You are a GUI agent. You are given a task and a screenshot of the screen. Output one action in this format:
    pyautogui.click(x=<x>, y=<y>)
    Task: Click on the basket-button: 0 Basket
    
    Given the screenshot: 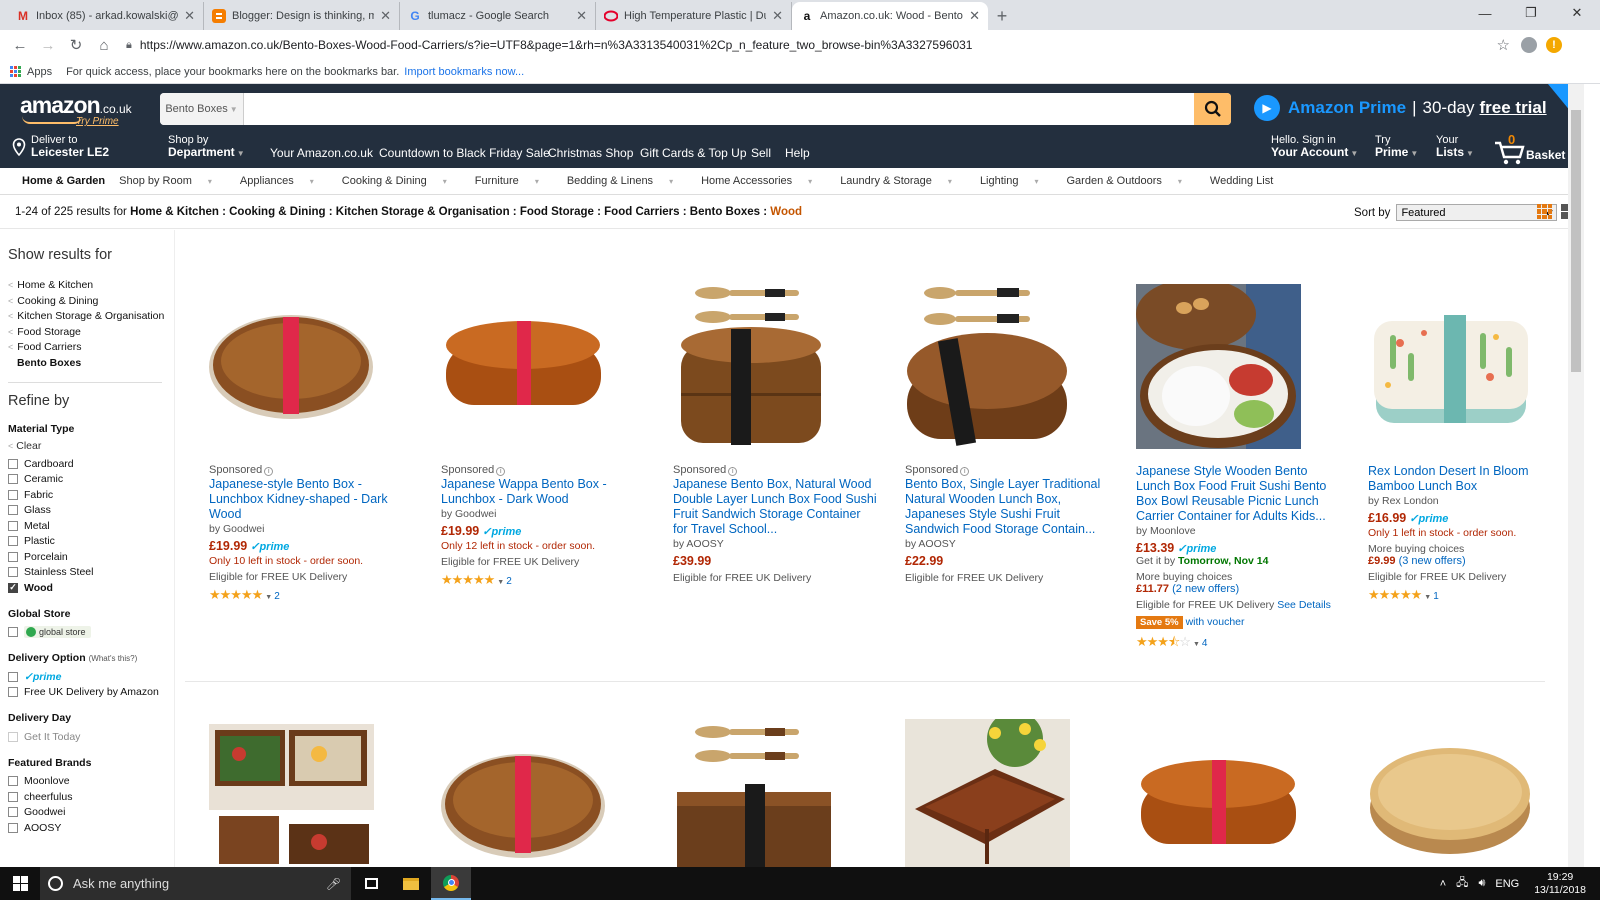 What is the action you would take?
    pyautogui.click(x=1529, y=149)
    